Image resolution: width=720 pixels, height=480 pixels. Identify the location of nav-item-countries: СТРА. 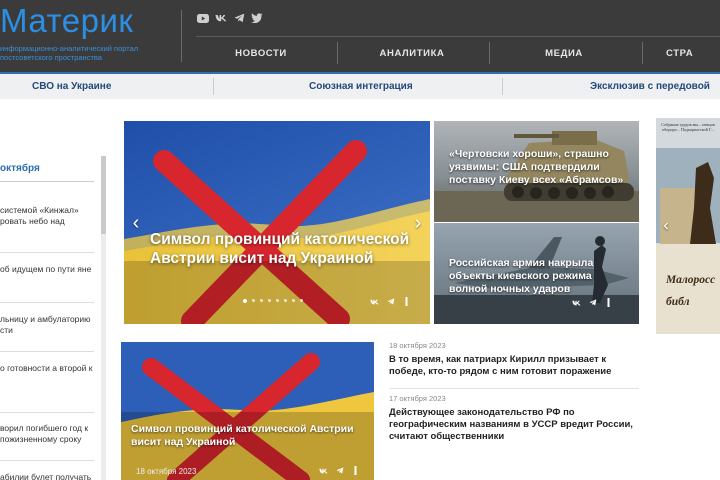
(693, 54).